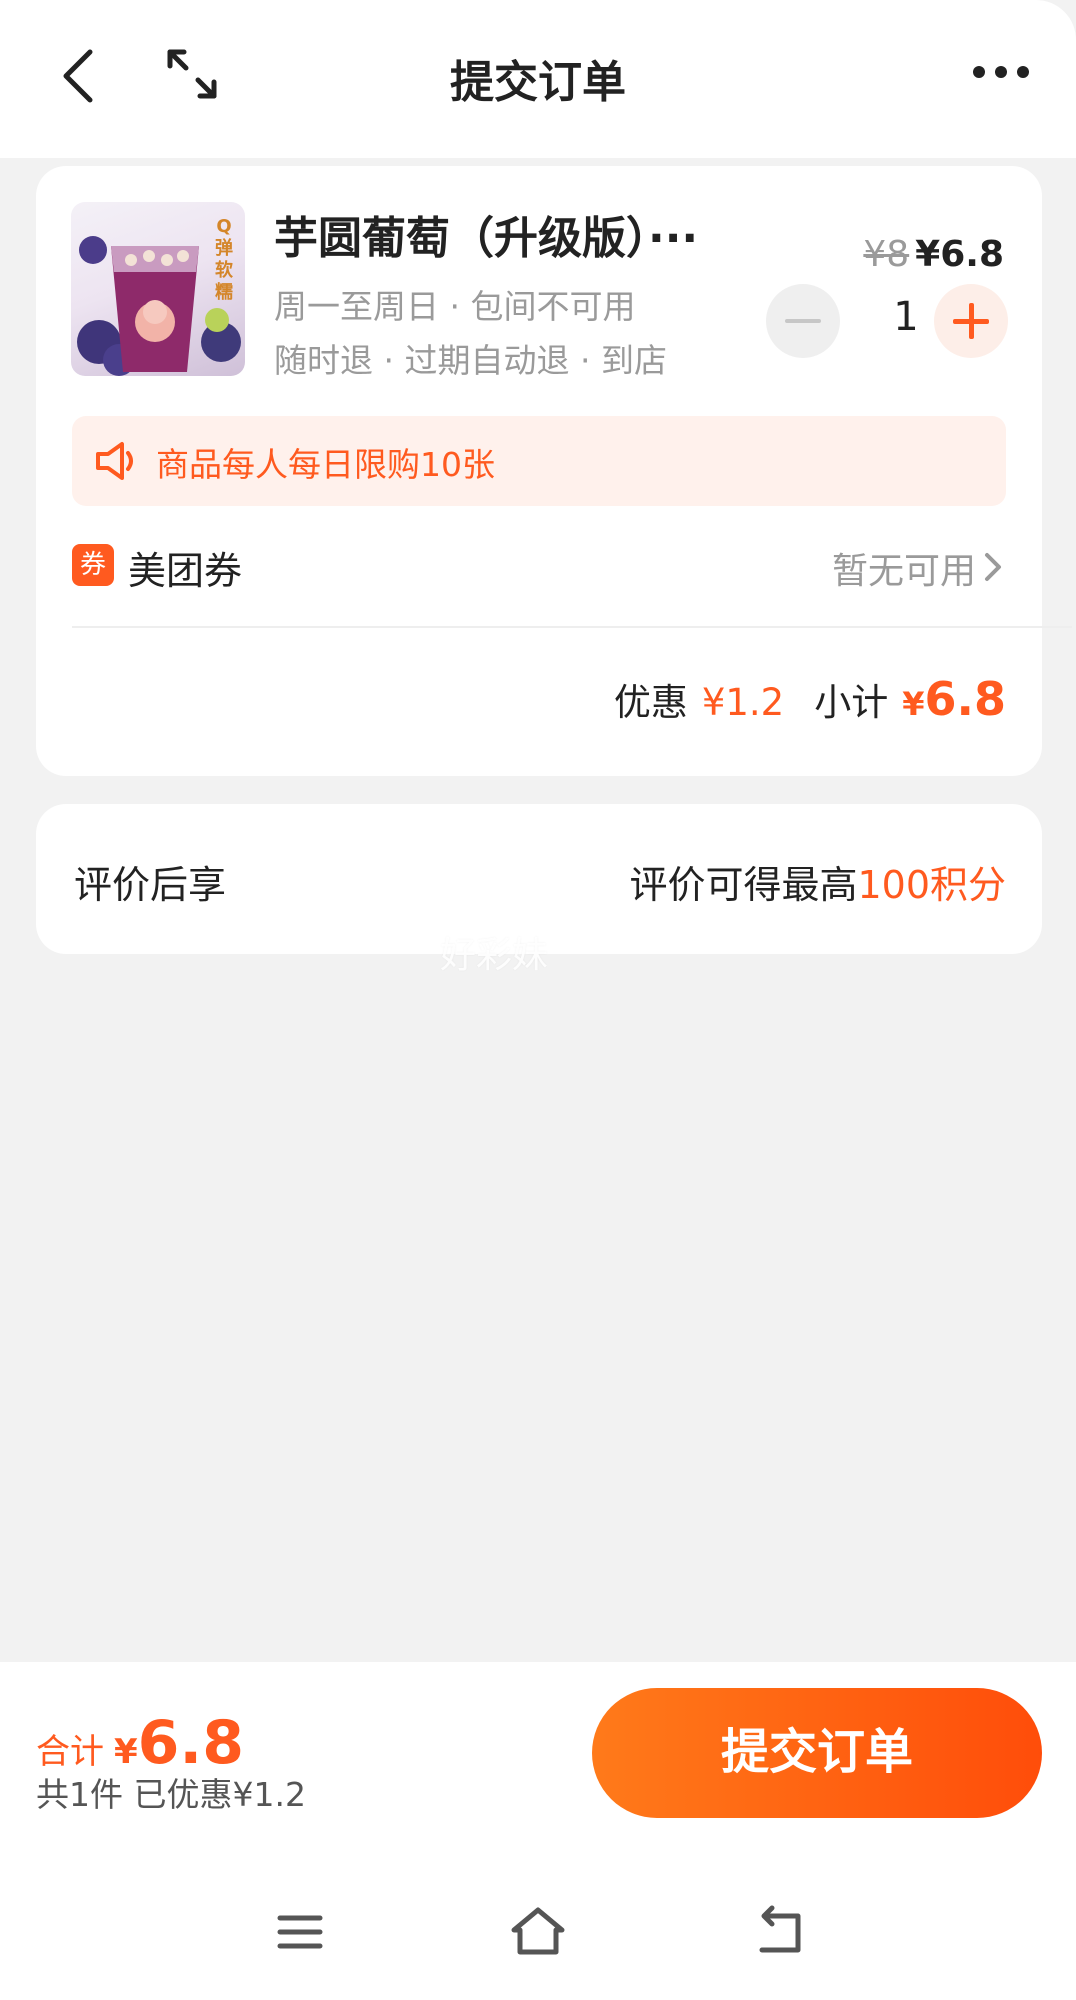 Image resolution: width=1076 pixels, height=2000 pixels. I want to click on original-price: ¥8, so click(886, 254).